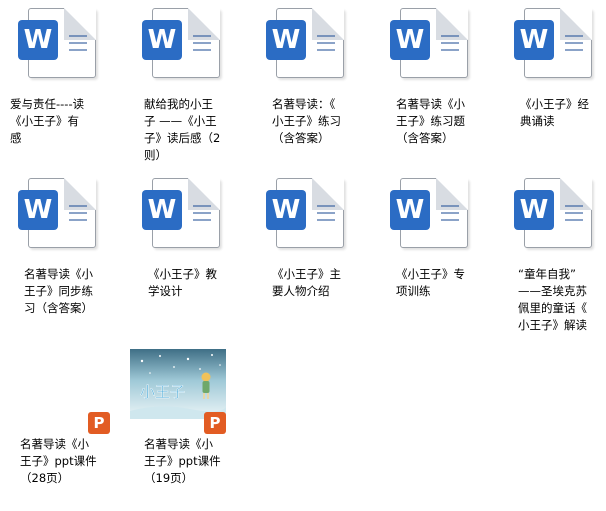 The height and width of the screenshot is (511, 606). What do you see at coordinates (182, 461) in the screenshot?
I see `file-name: 名著导读《小 王子》ppt课件 （19页）` at bounding box center [182, 461].